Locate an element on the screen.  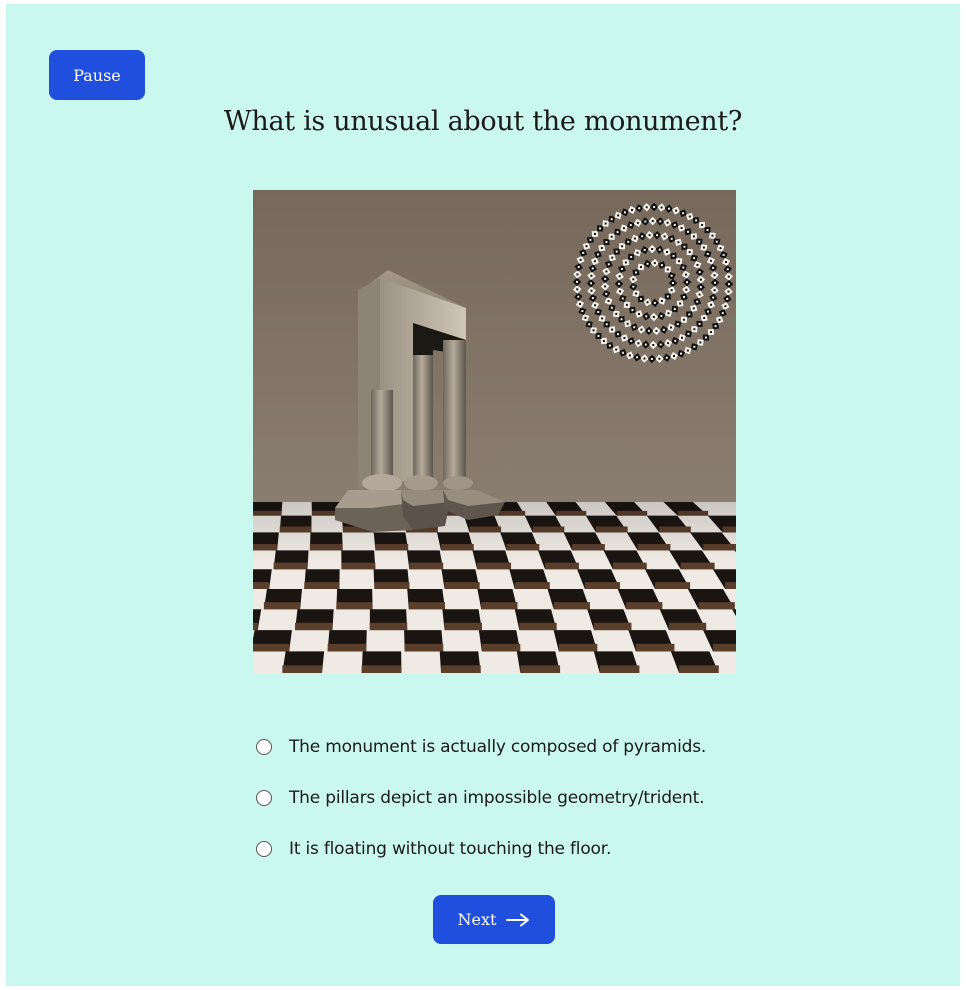
arrow-right-icon is located at coordinates (518, 919).